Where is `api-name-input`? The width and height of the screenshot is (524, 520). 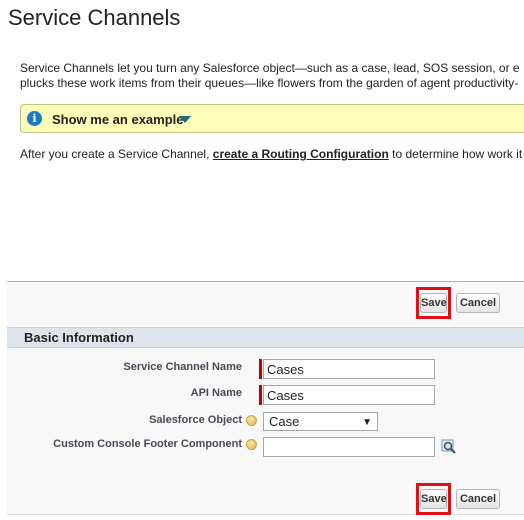
api-name-input is located at coordinates (349, 395).